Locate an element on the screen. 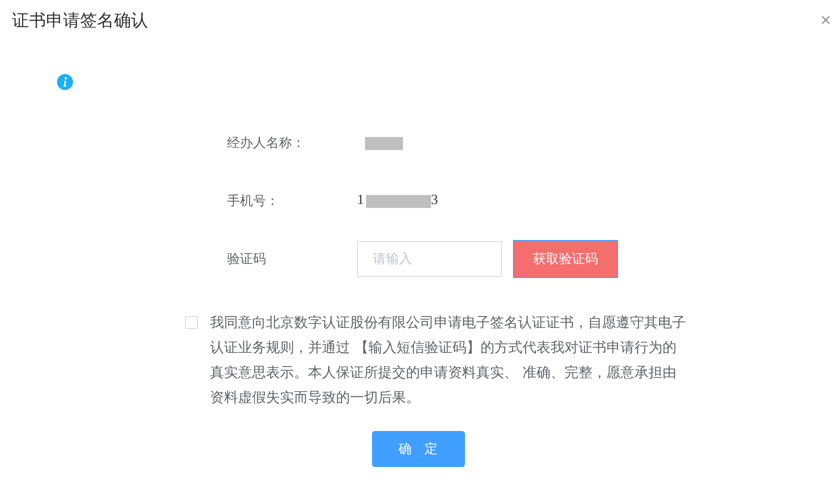 The image size is (837, 481). info-icon is located at coordinates (65, 82).